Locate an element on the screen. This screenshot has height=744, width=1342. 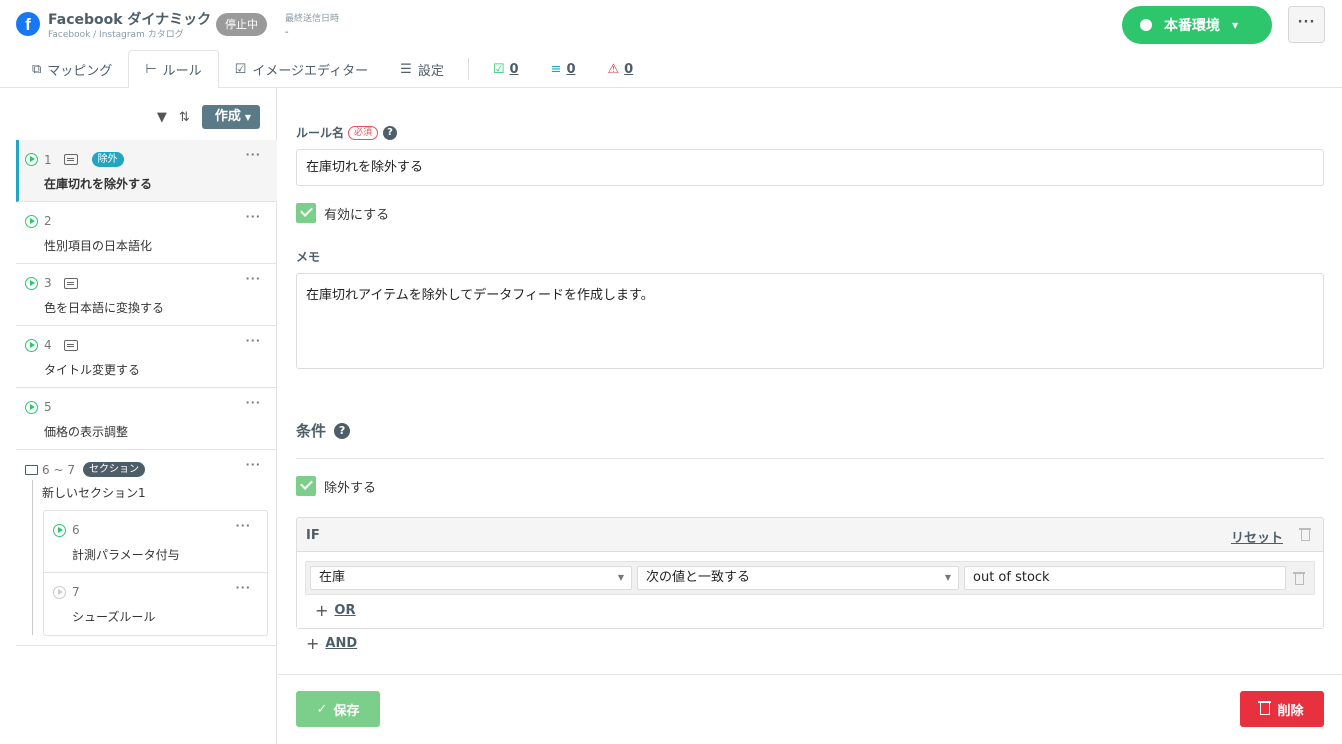
caret-down-icon: ▼ is located at coordinates (1235, 25).